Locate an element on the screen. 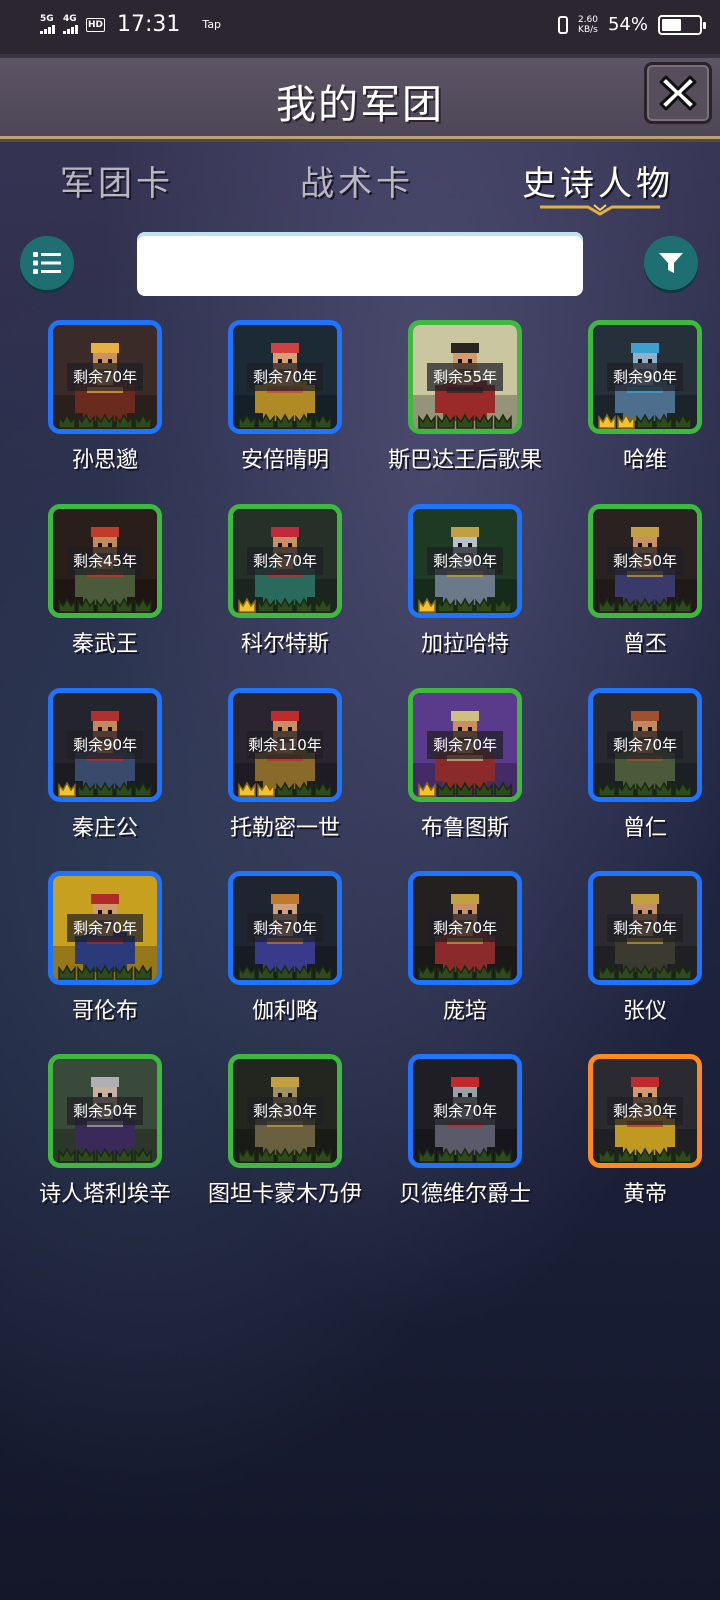 Image resolution: width=720 pixels, height=1600 pixels. figure-card: 剩余70年 孙思邈 is located at coordinates (105, 410).